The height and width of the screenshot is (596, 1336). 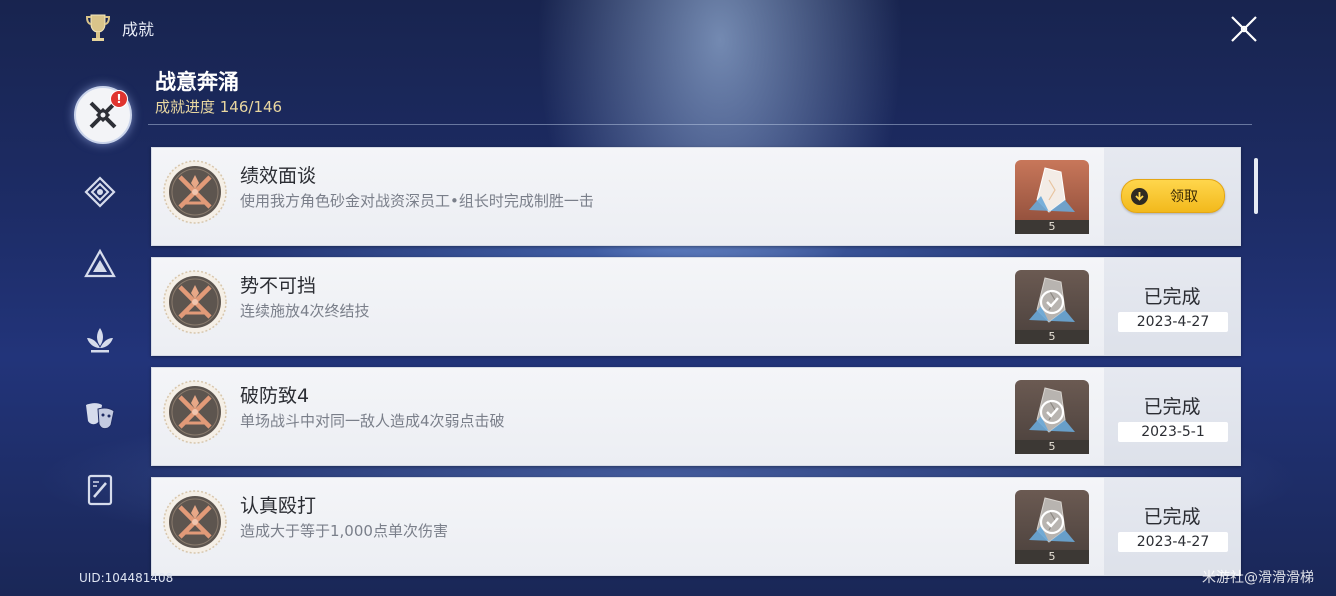 I want to click on achievement-status-panel: 已完成 2023-5-1, so click(x=1172, y=416).